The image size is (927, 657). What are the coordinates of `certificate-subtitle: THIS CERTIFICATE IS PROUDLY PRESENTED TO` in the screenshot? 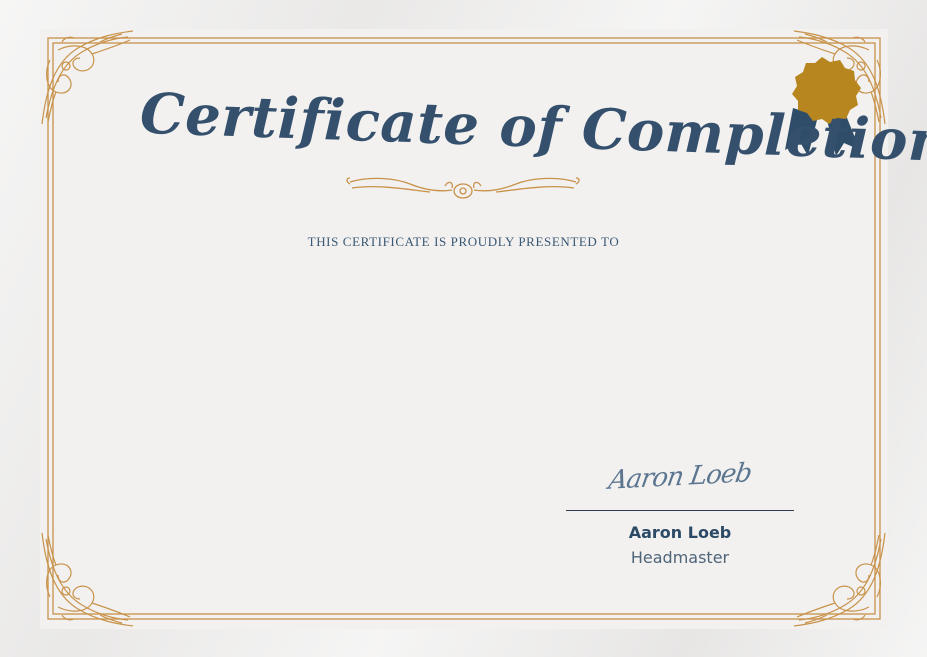 It's located at (463, 241).